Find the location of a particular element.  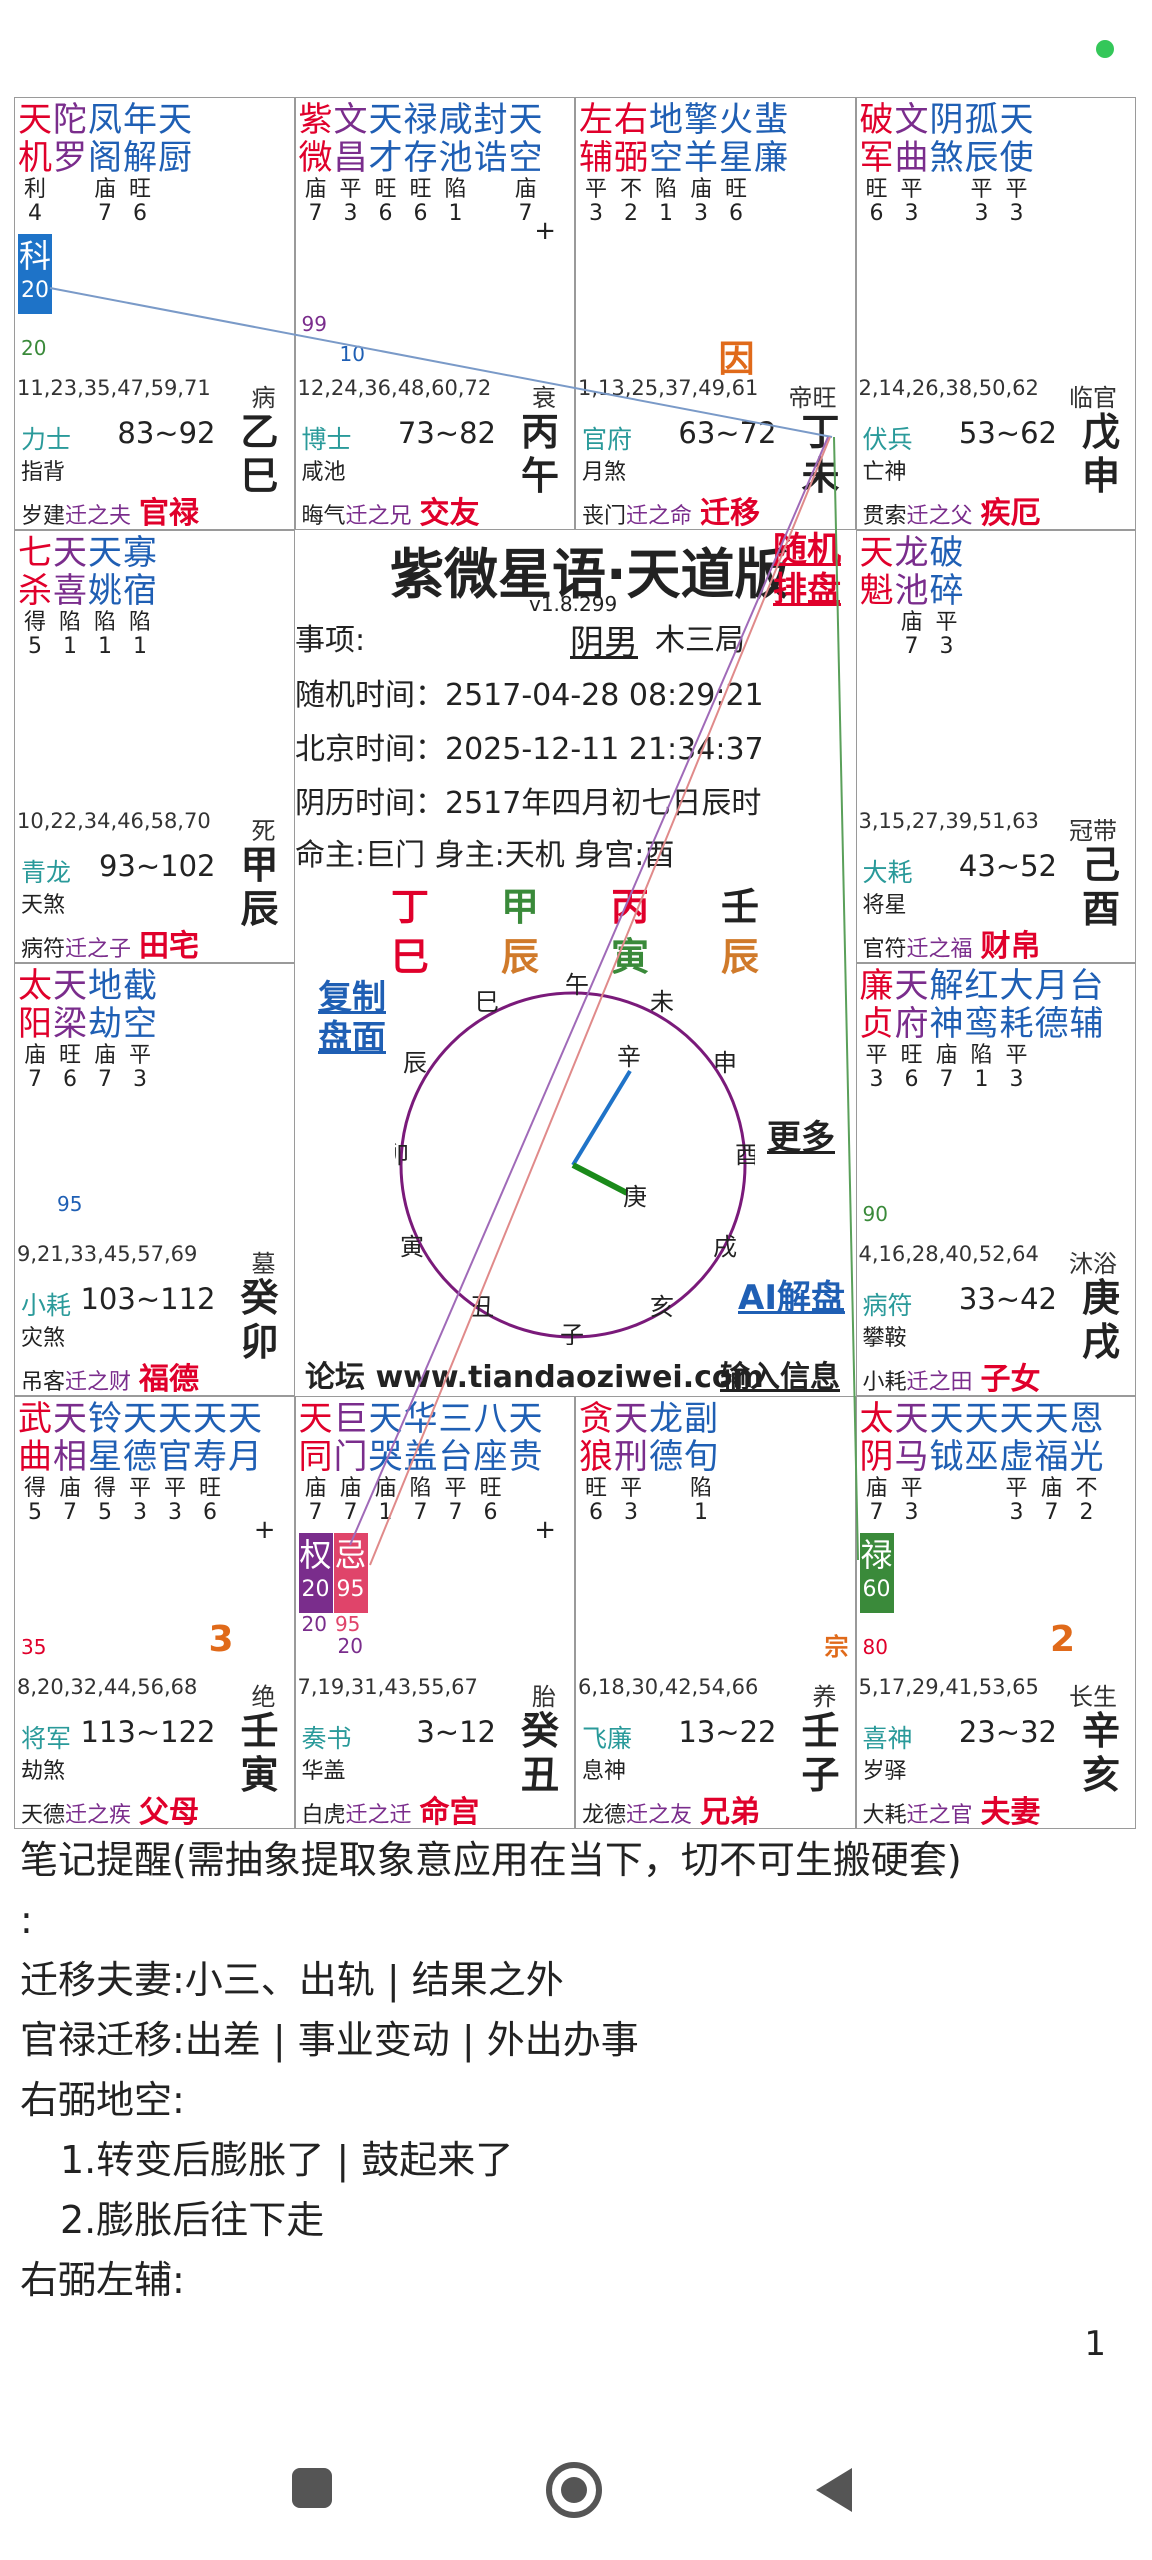

page-number: 1 is located at coordinates (1095, 2344).